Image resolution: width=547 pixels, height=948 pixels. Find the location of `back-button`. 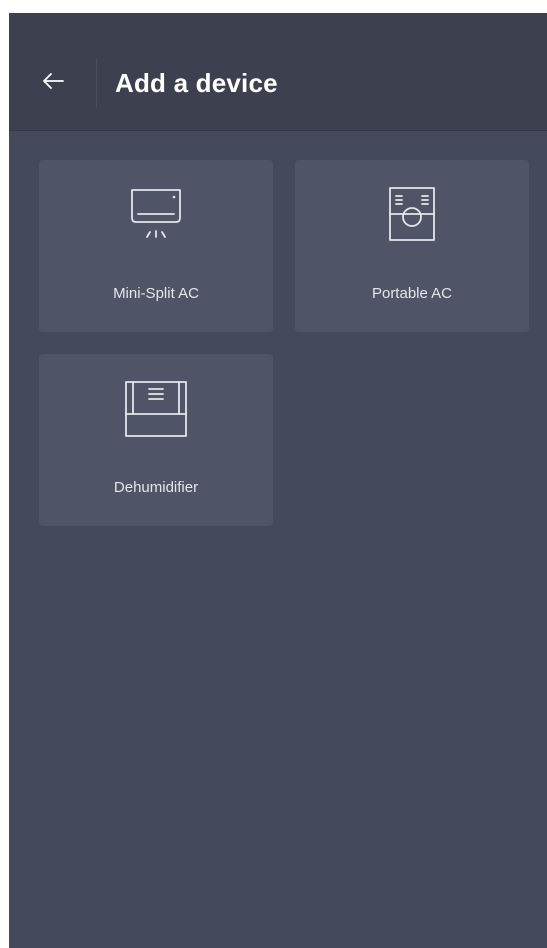

back-button is located at coordinates (53, 81).